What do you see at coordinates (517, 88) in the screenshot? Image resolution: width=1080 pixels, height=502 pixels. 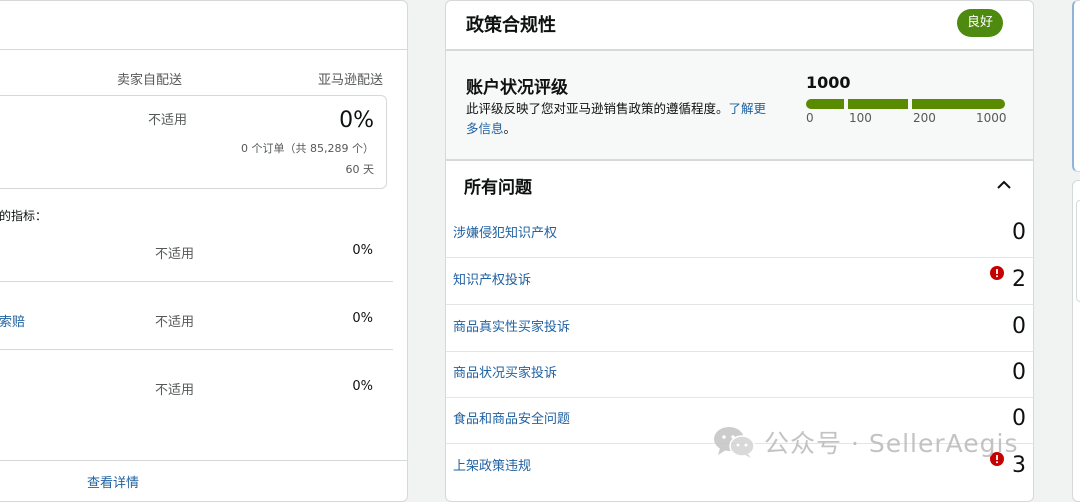 I see `rating-title: 账户状况评级` at bounding box center [517, 88].